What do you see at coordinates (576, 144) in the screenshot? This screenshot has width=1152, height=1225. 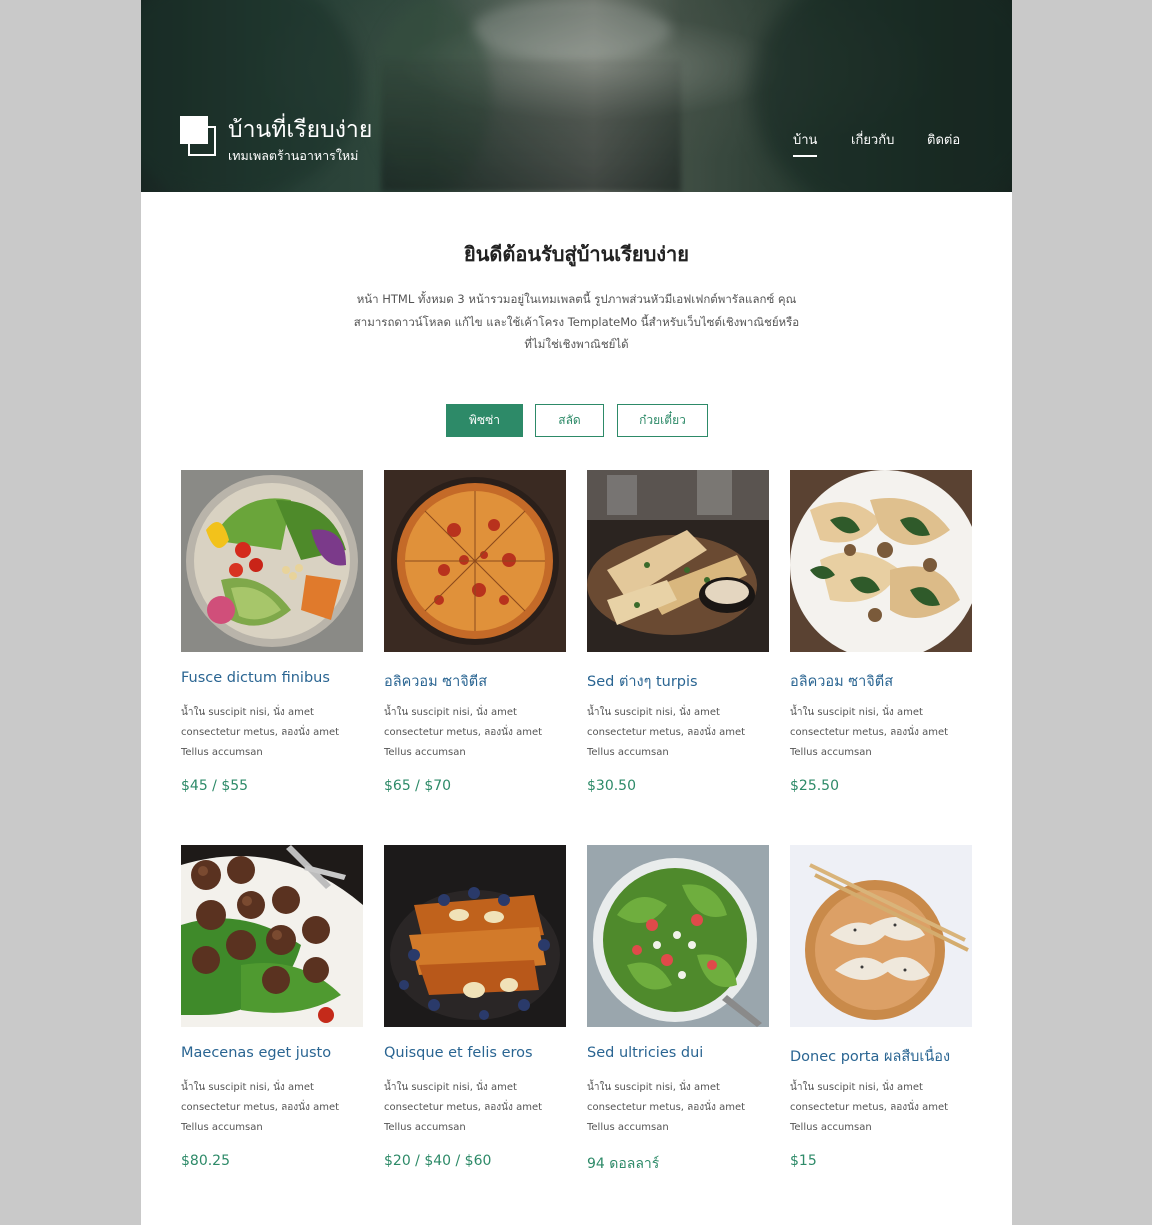 I see `main-nav: บ้าน เกี่ยวกับ ติดต่อ` at bounding box center [576, 144].